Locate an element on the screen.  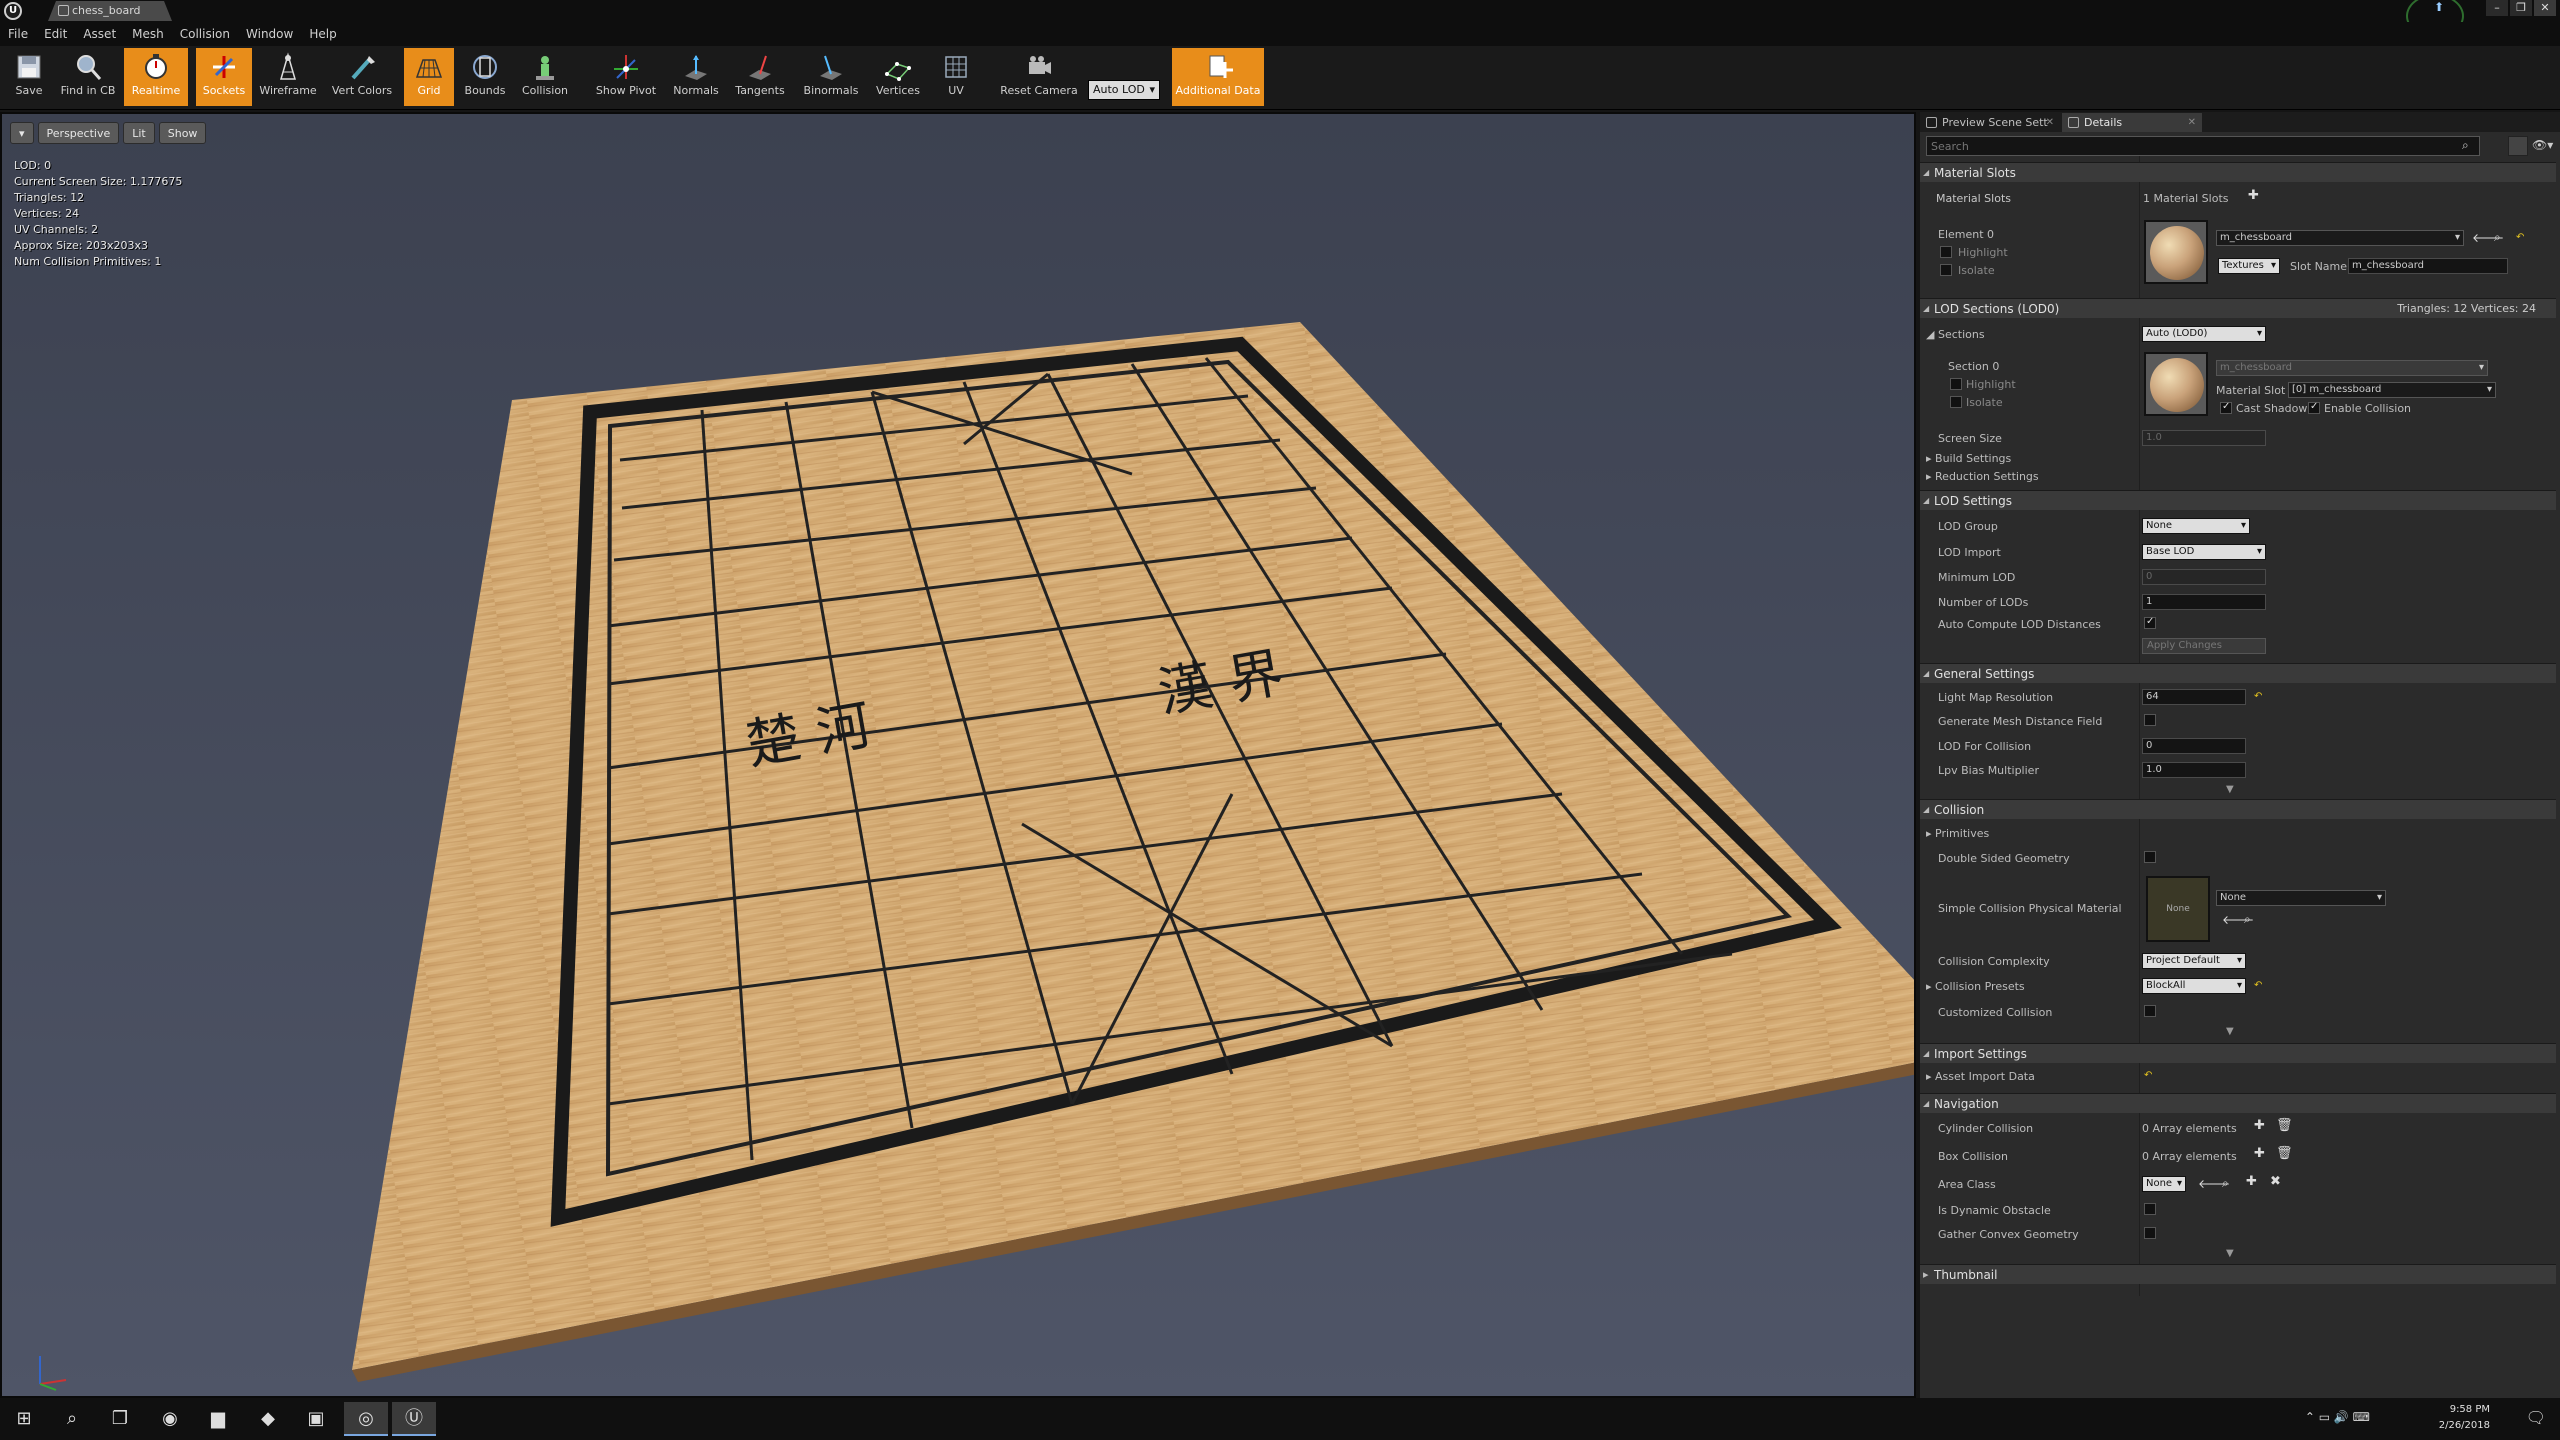
system-tray-icons: ⌃ ▭ 🔊 ⌨ is located at coordinates (2337, 1417).